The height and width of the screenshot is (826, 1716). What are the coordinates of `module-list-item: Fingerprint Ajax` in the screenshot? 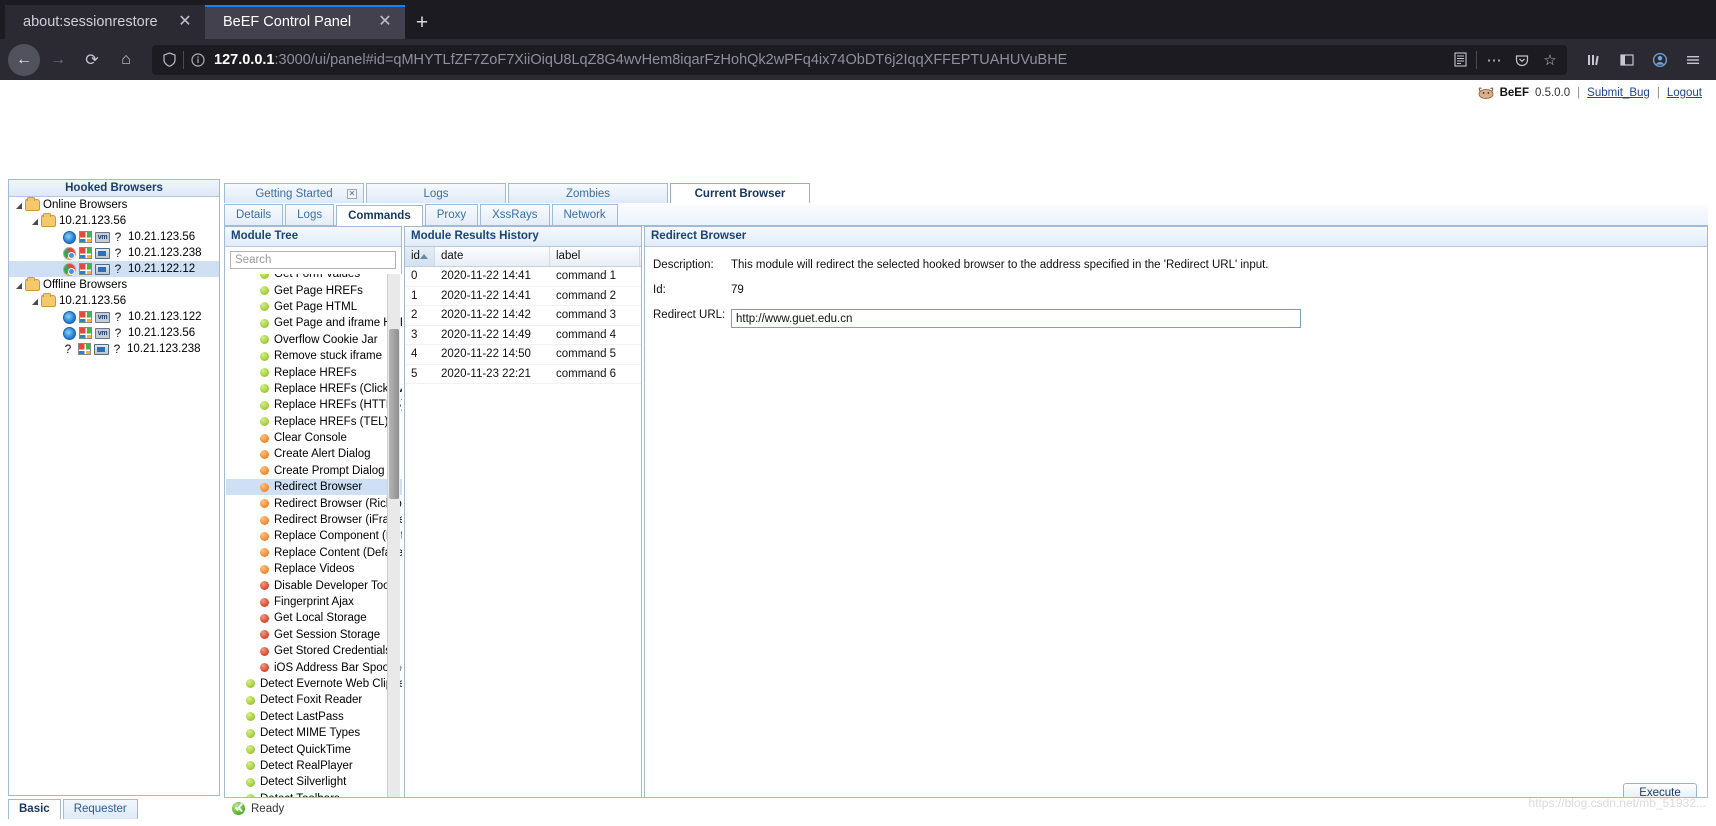 It's located at (314, 602).